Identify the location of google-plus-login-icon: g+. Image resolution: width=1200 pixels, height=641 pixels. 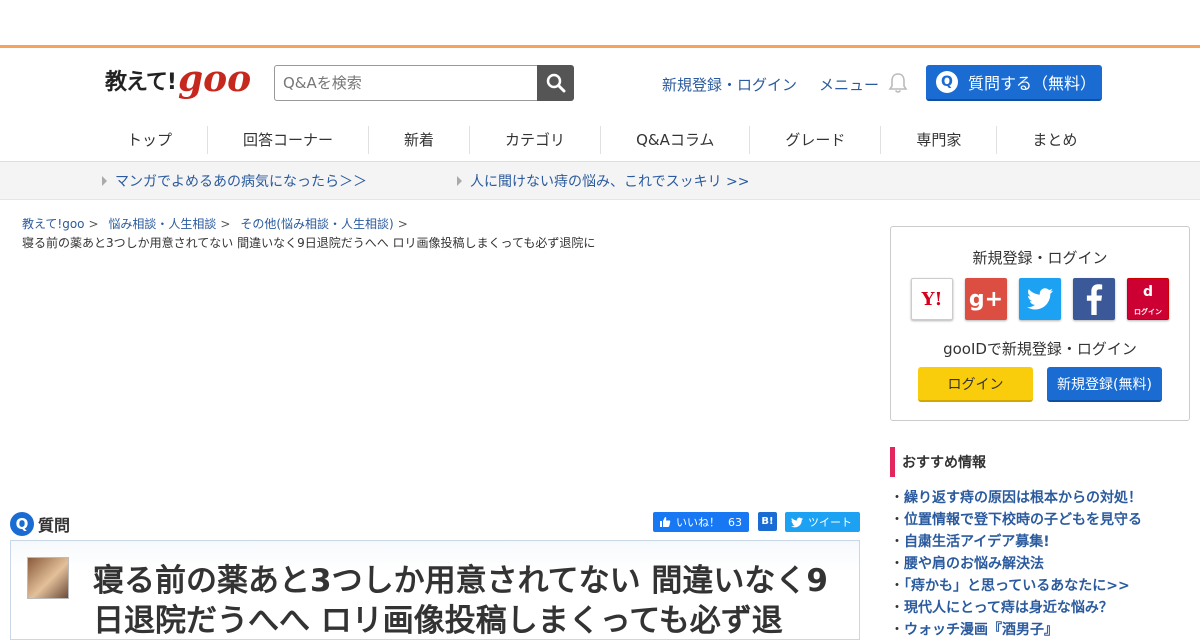
(986, 299).